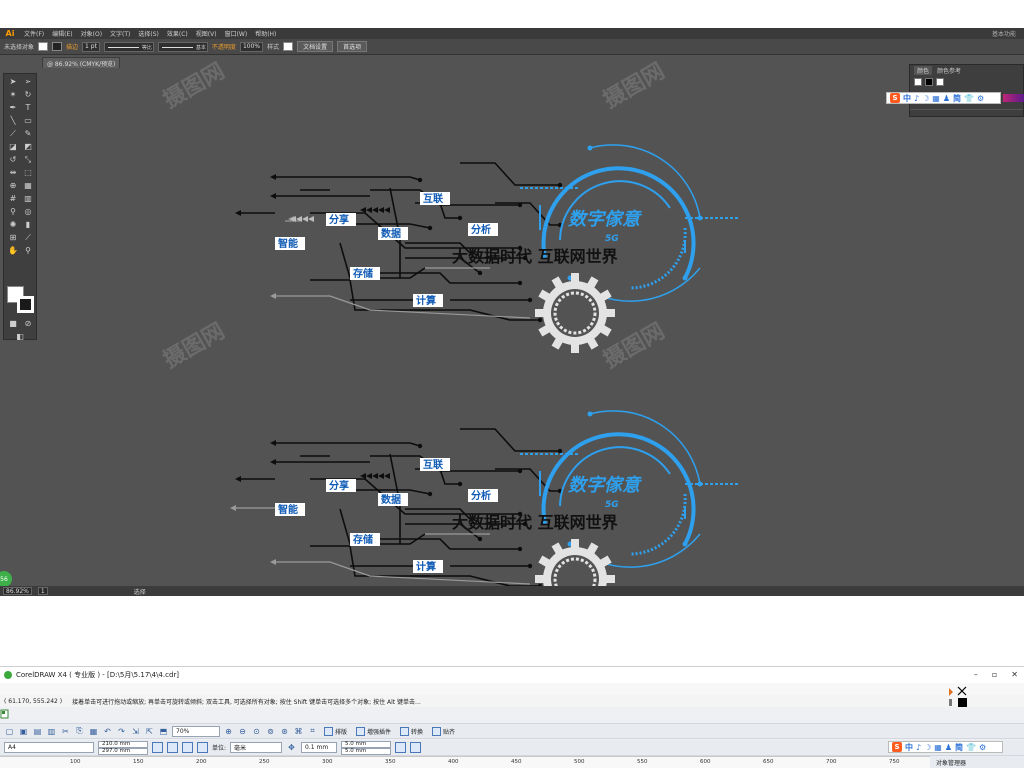  Describe the element at coordinates (172, 747) in the screenshot. I see `landscape-icon` at that location.